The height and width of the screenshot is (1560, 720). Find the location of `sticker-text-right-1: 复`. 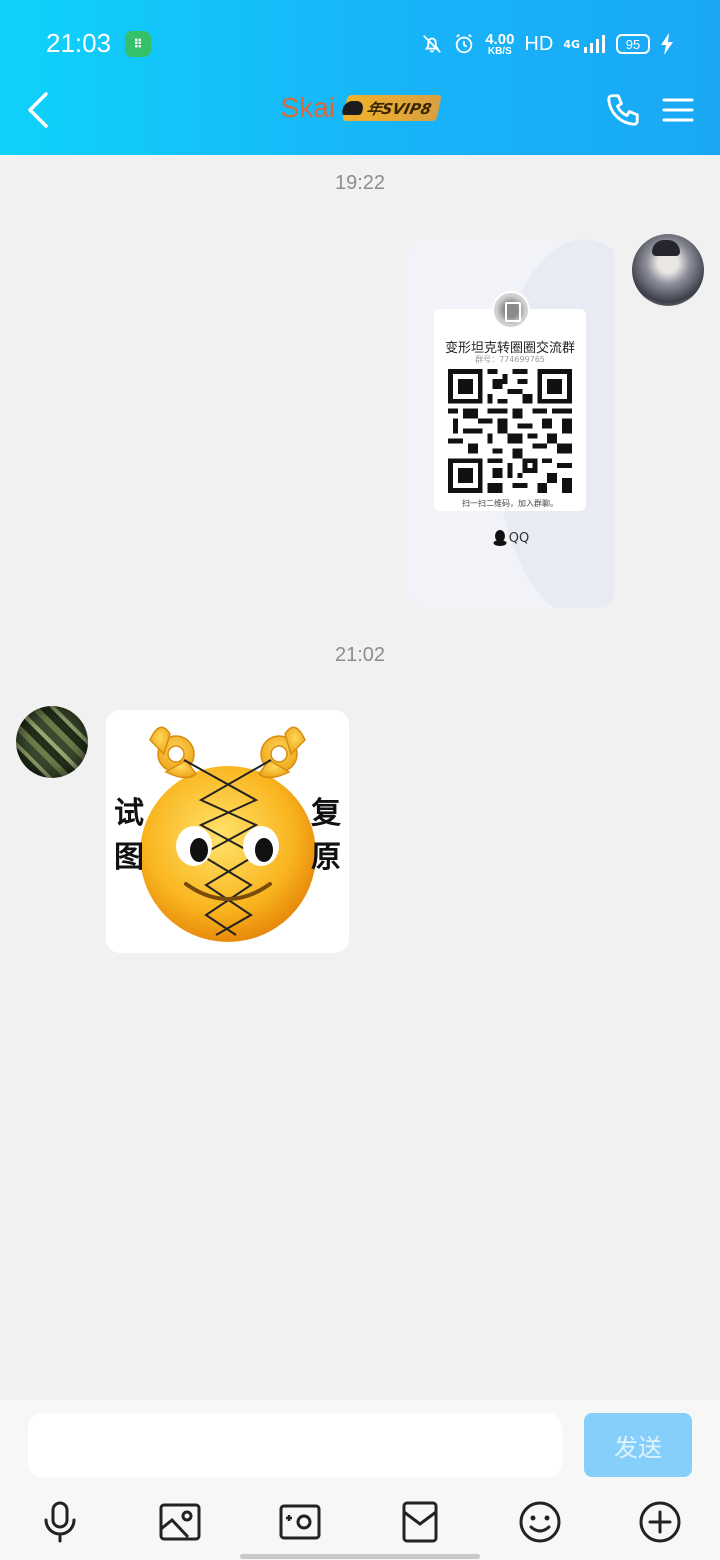

sticker-text-right-1: 复 is located at coordinates (326, 813).